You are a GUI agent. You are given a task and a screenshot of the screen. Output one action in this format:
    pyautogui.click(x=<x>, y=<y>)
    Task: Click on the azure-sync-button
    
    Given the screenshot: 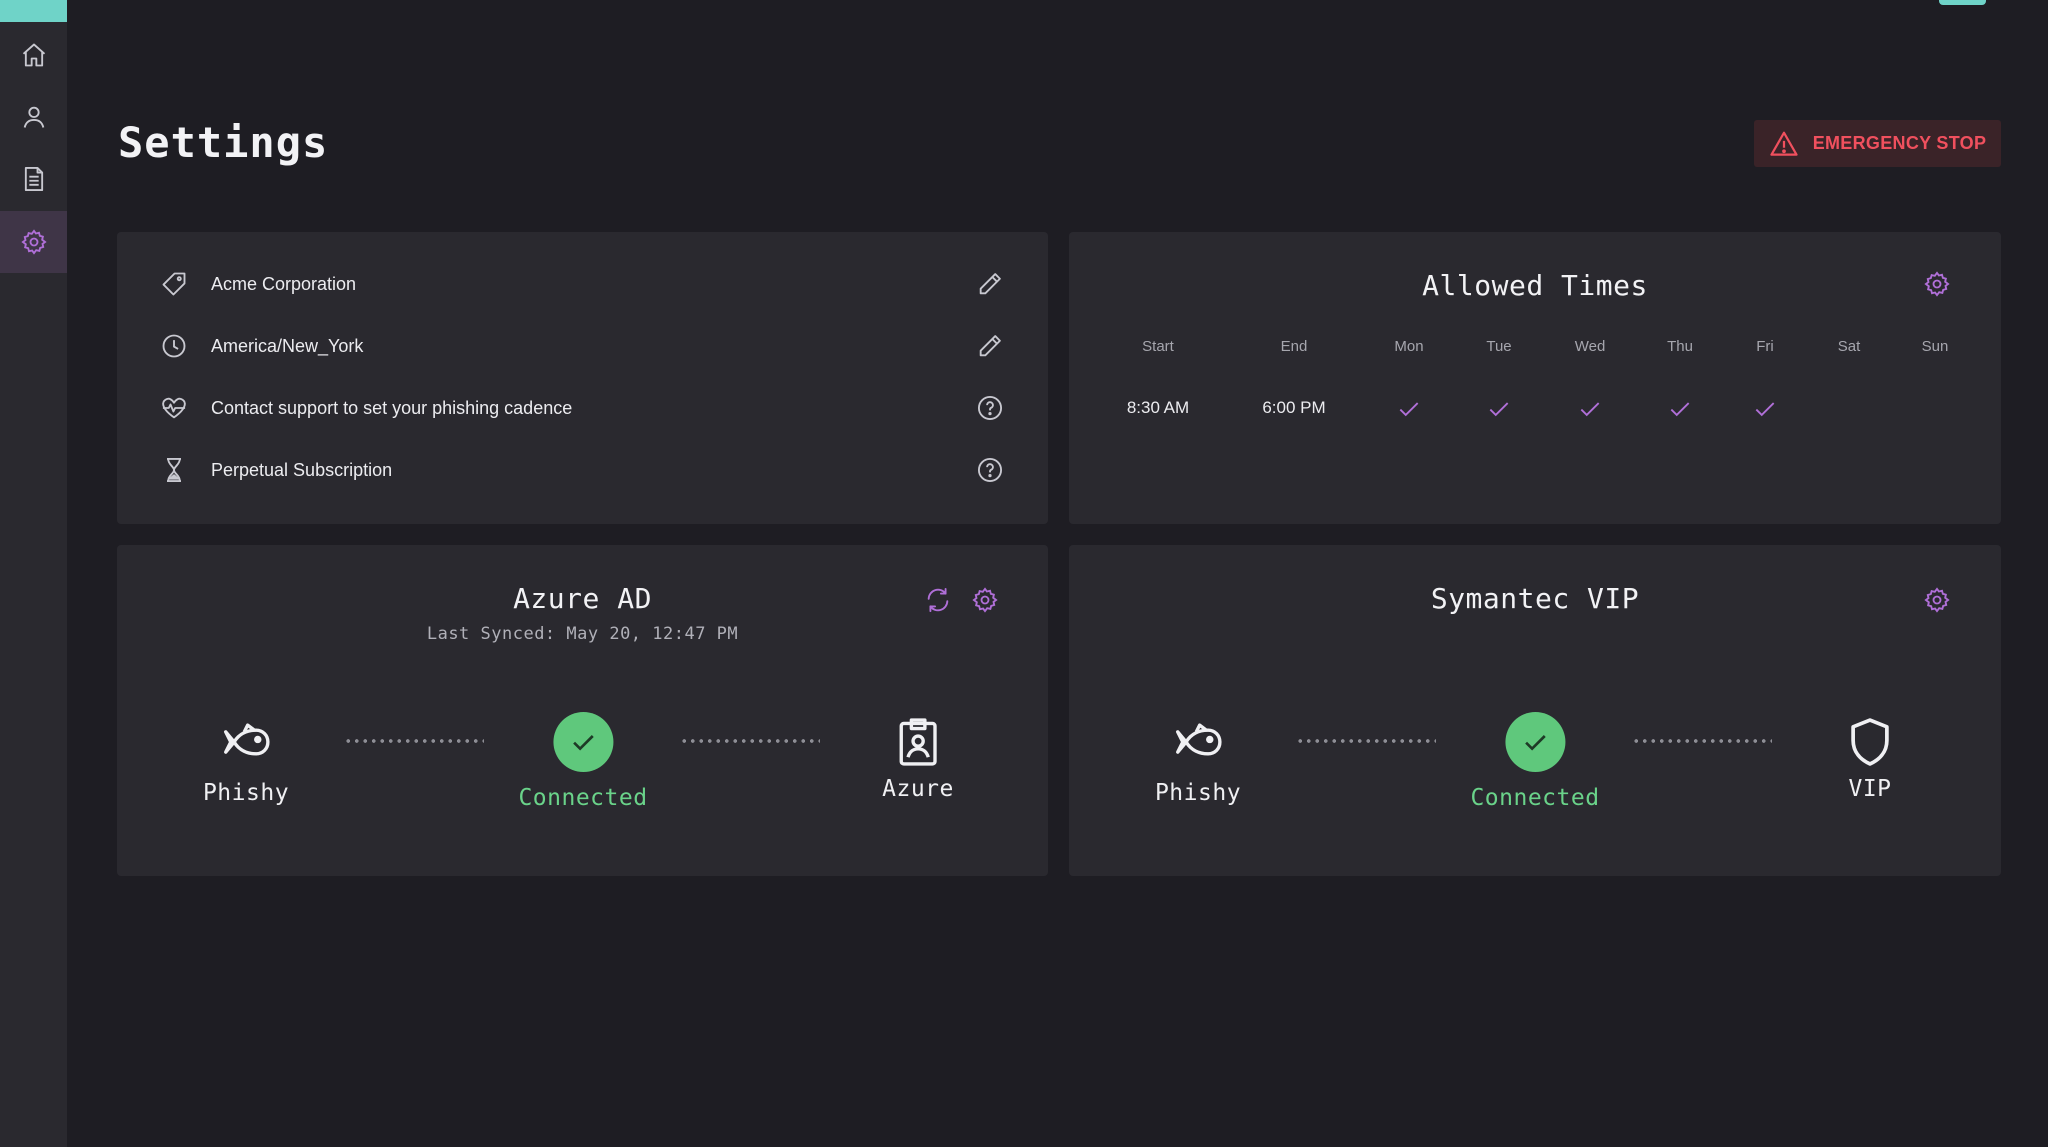 What is the action you would take?
    pyautogui.click(x=938, y=600)
    